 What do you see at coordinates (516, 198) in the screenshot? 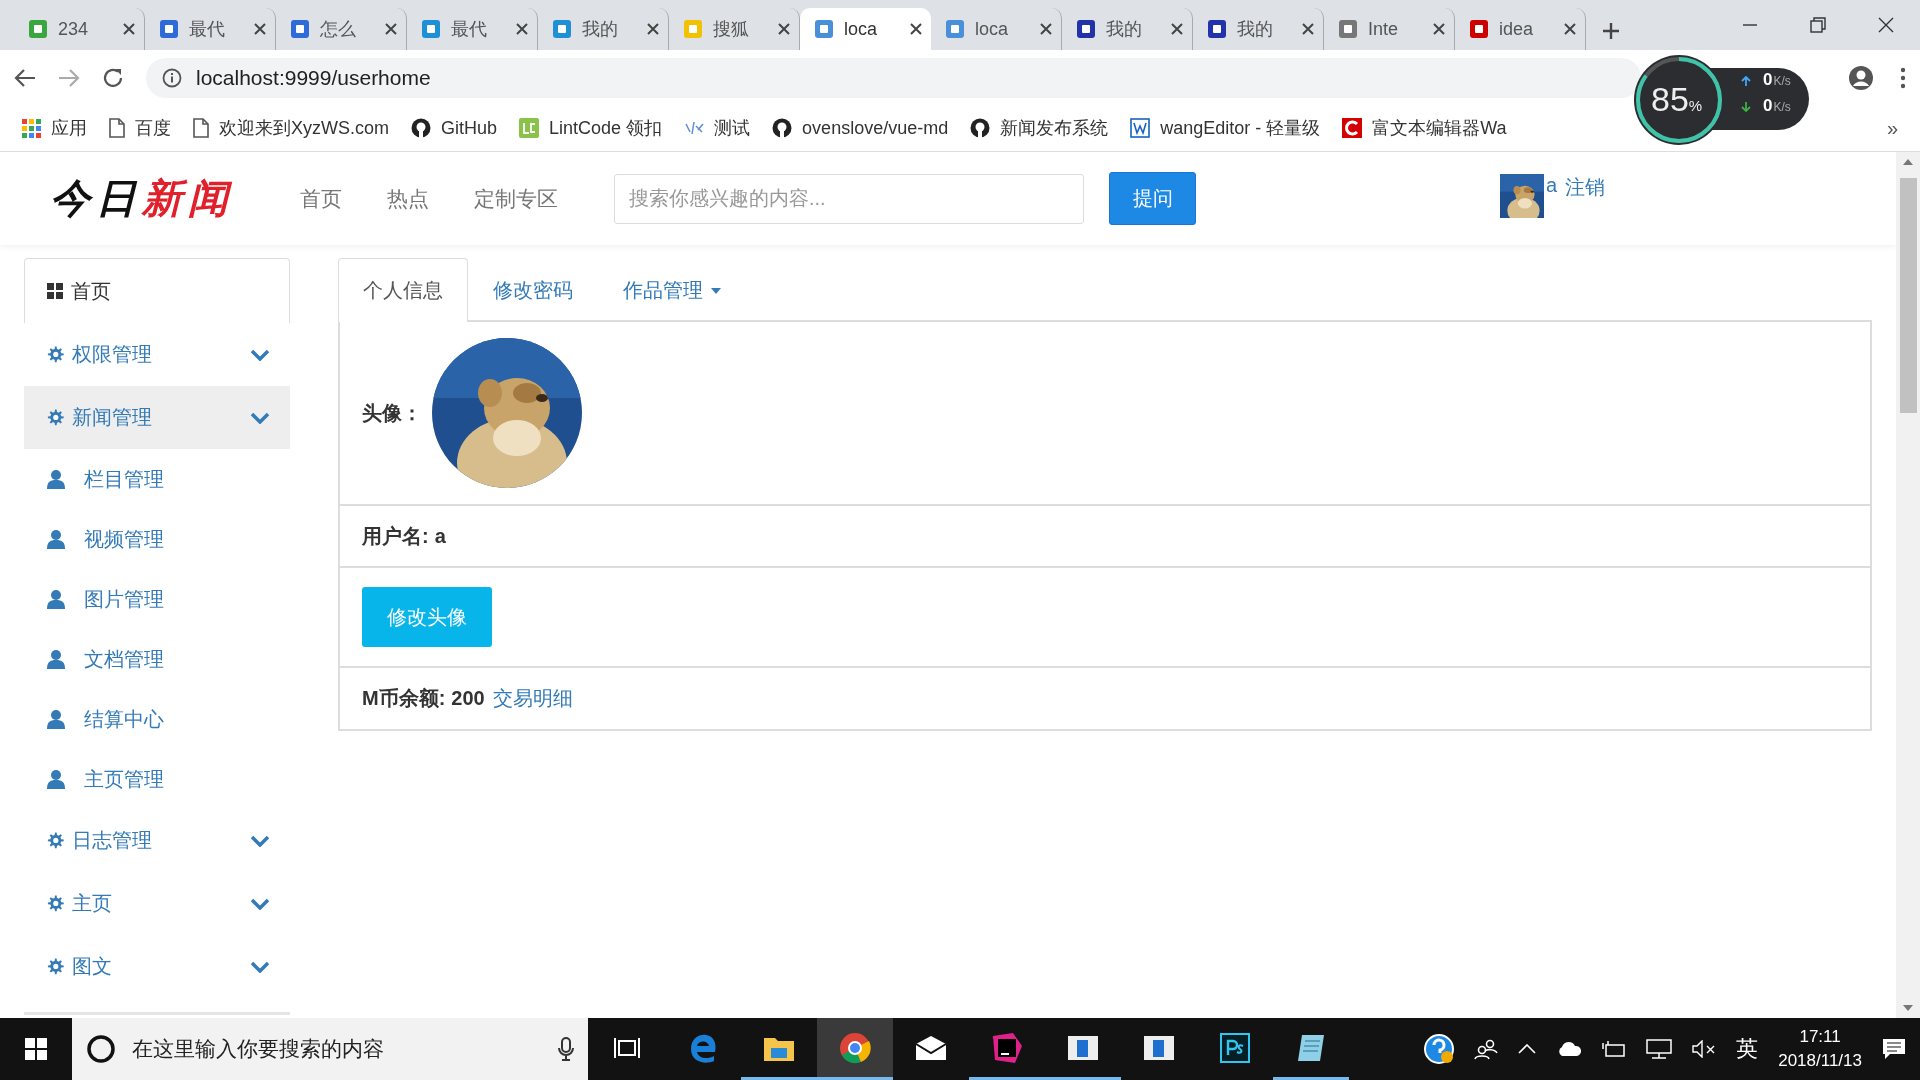
I see `nav-link: 定制专区` at bounding box center [516, 198].